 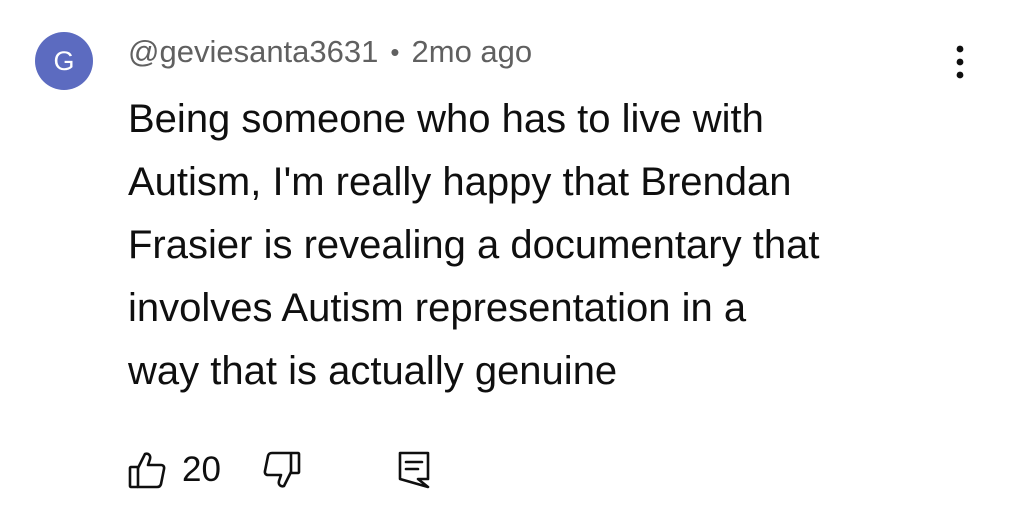 I want to click on comment-line: way that is actually genuine, so click(x=373, y=371).